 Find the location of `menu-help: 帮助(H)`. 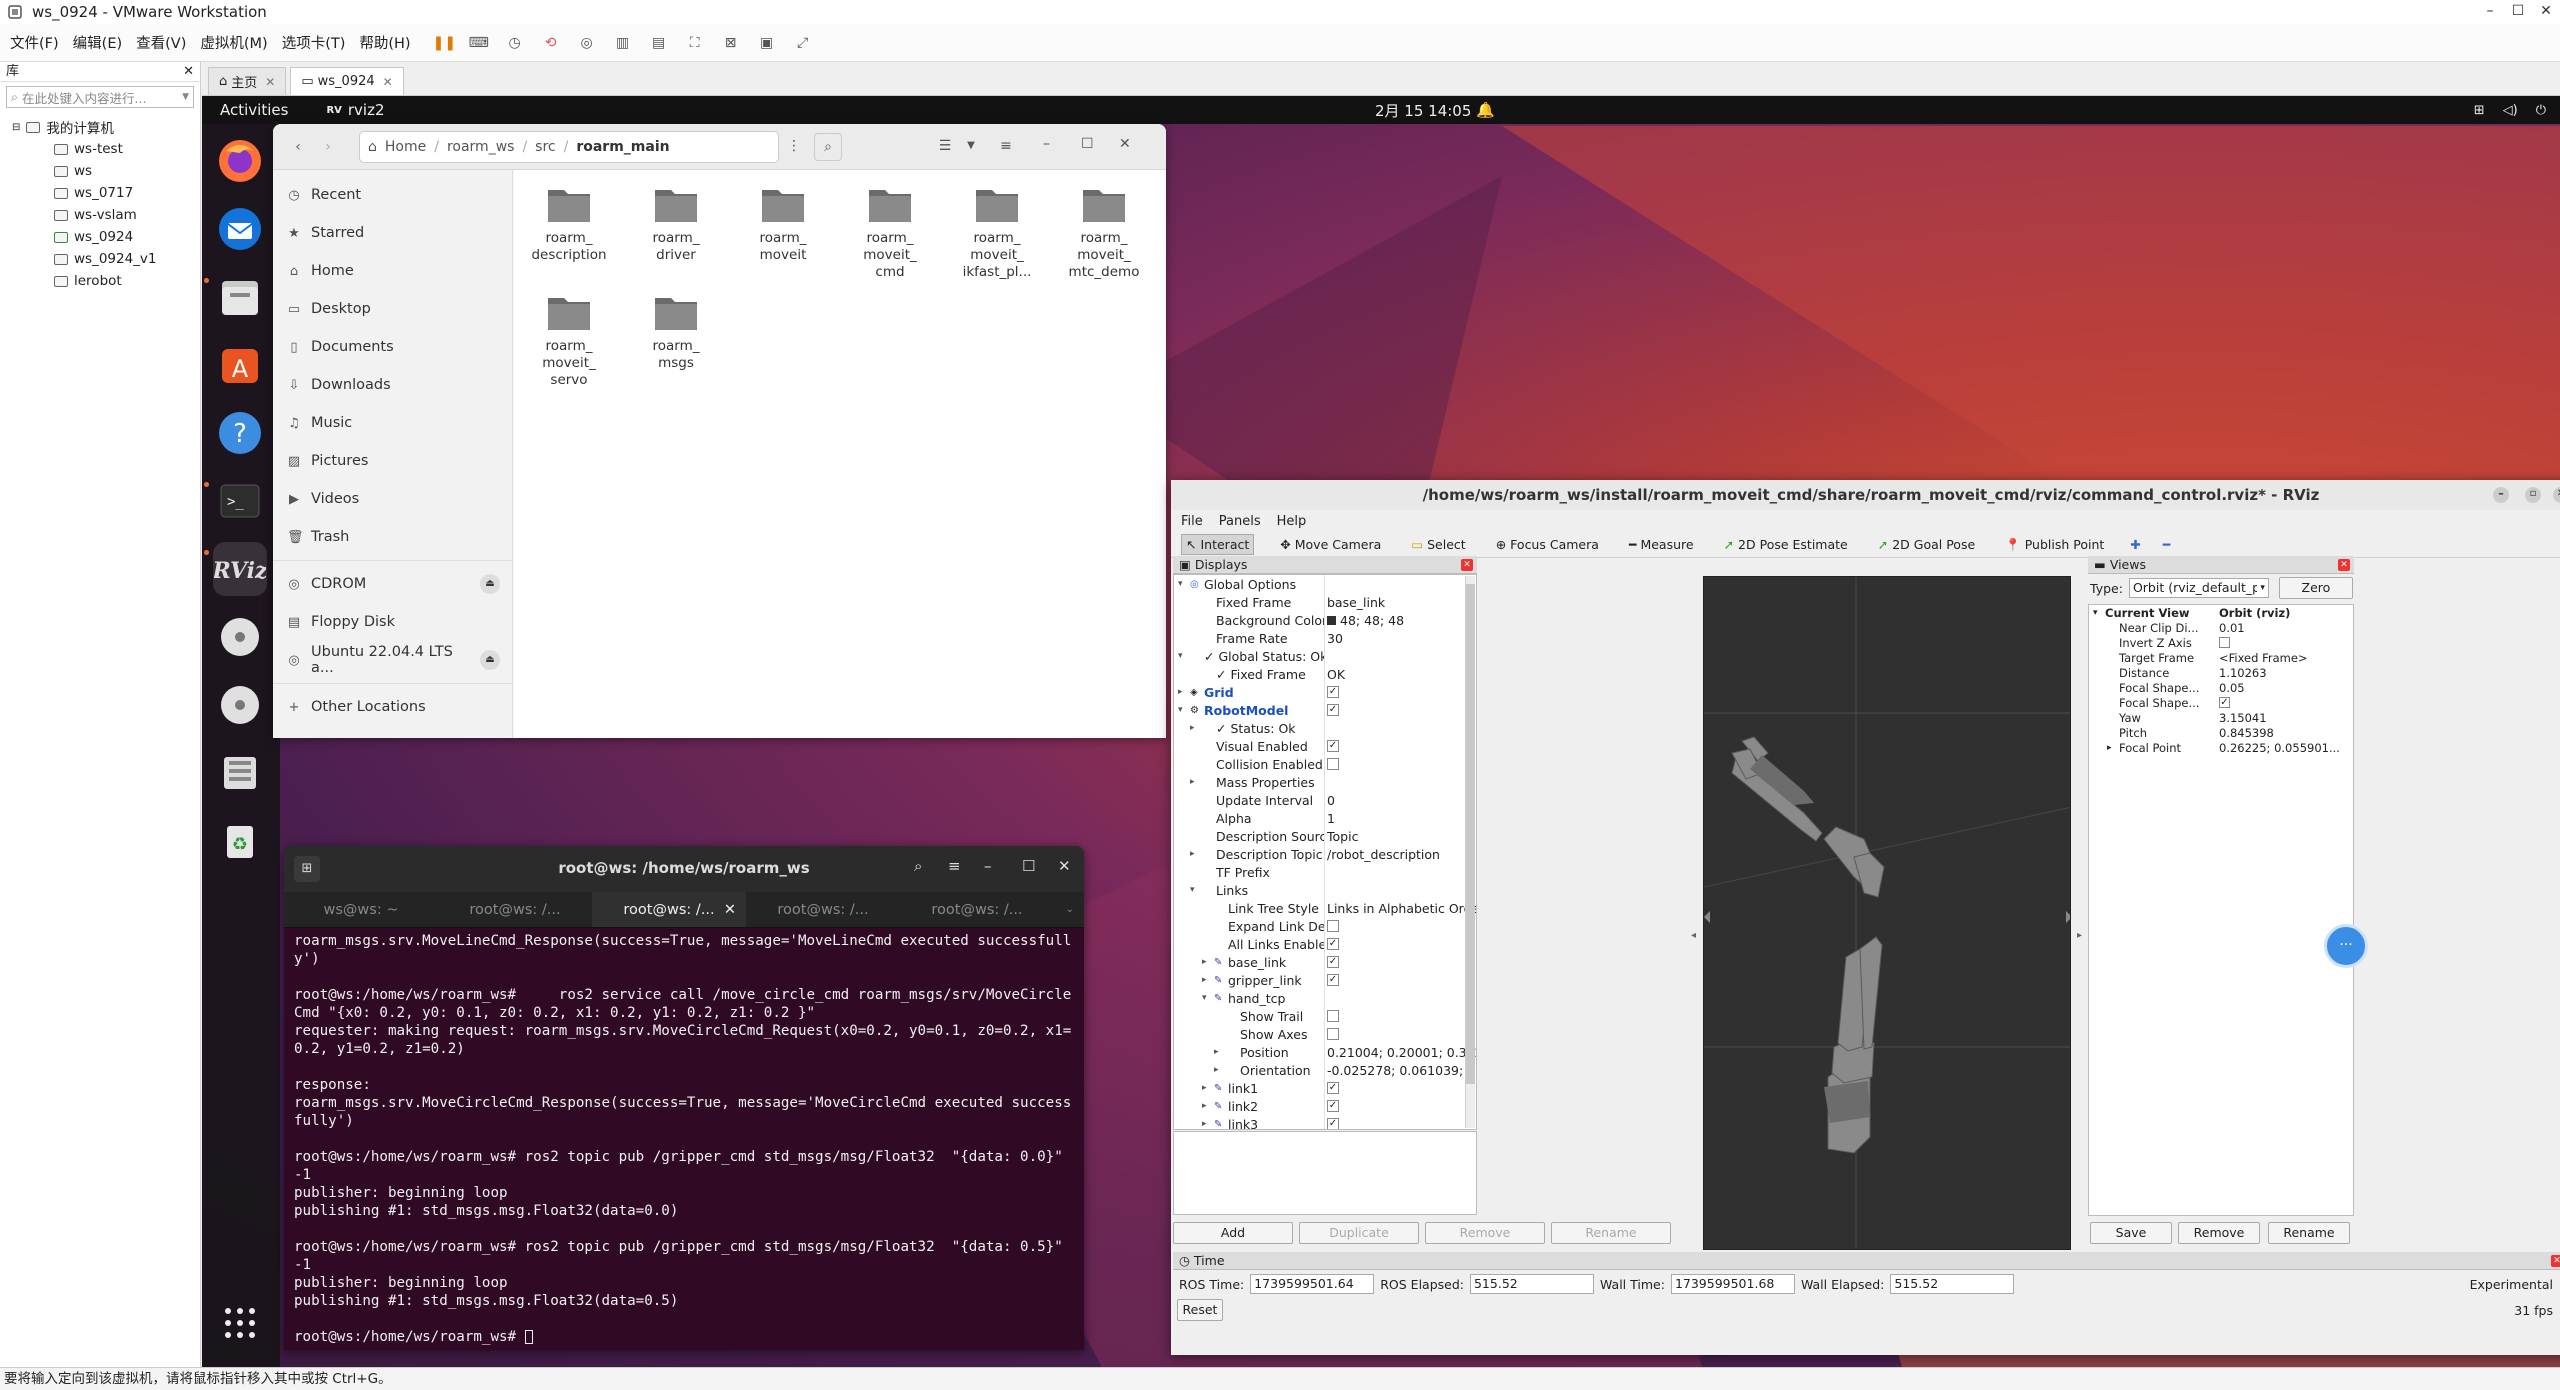

menu-help: 帮助(H) is located at coordinates (384, 42).